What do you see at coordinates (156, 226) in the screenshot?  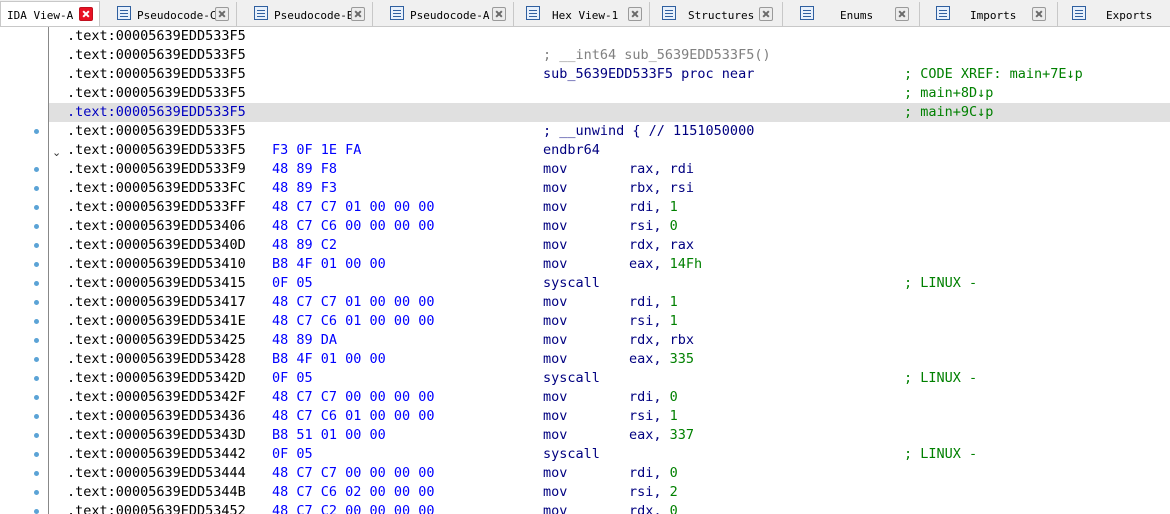 I see `line-address: .text:00005639EDD53406` at bounding box center [156, 226].